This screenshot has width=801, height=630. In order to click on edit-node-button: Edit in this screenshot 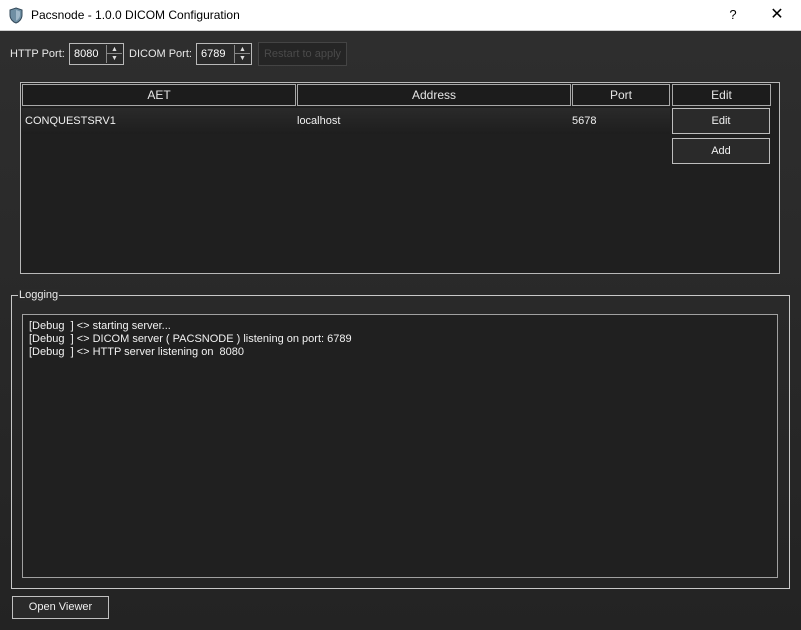, I will do `click(721, 121)`.